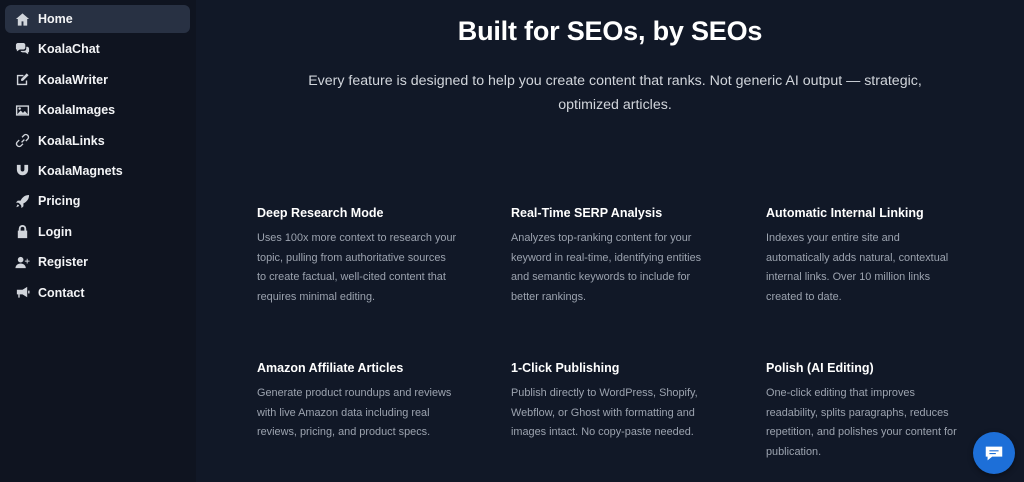 This screenshot has height=482, width=1024. I want to click on sidebar-item-label: KoalaChat, so click(69, 49).